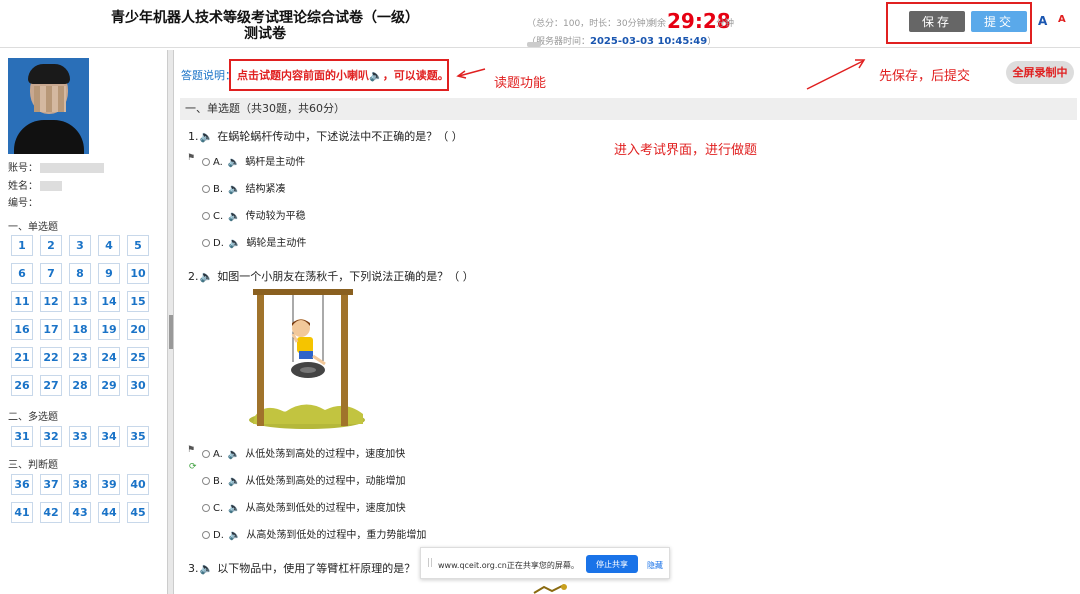  What do you see at coordinates (109, 301) in the screenshot?
I see `question-nav-14: 14` at bounding box center [109, 301].